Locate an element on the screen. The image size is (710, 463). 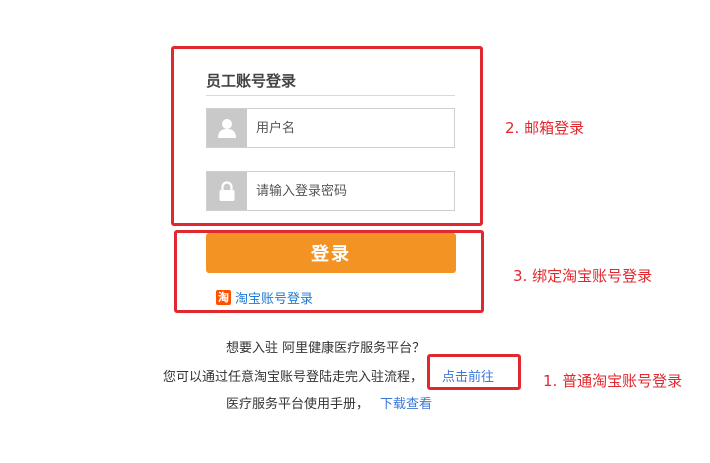
info-line-1: 想要入驻 阿里健康医疗服务平台？ is located at coordinates (326, 348).